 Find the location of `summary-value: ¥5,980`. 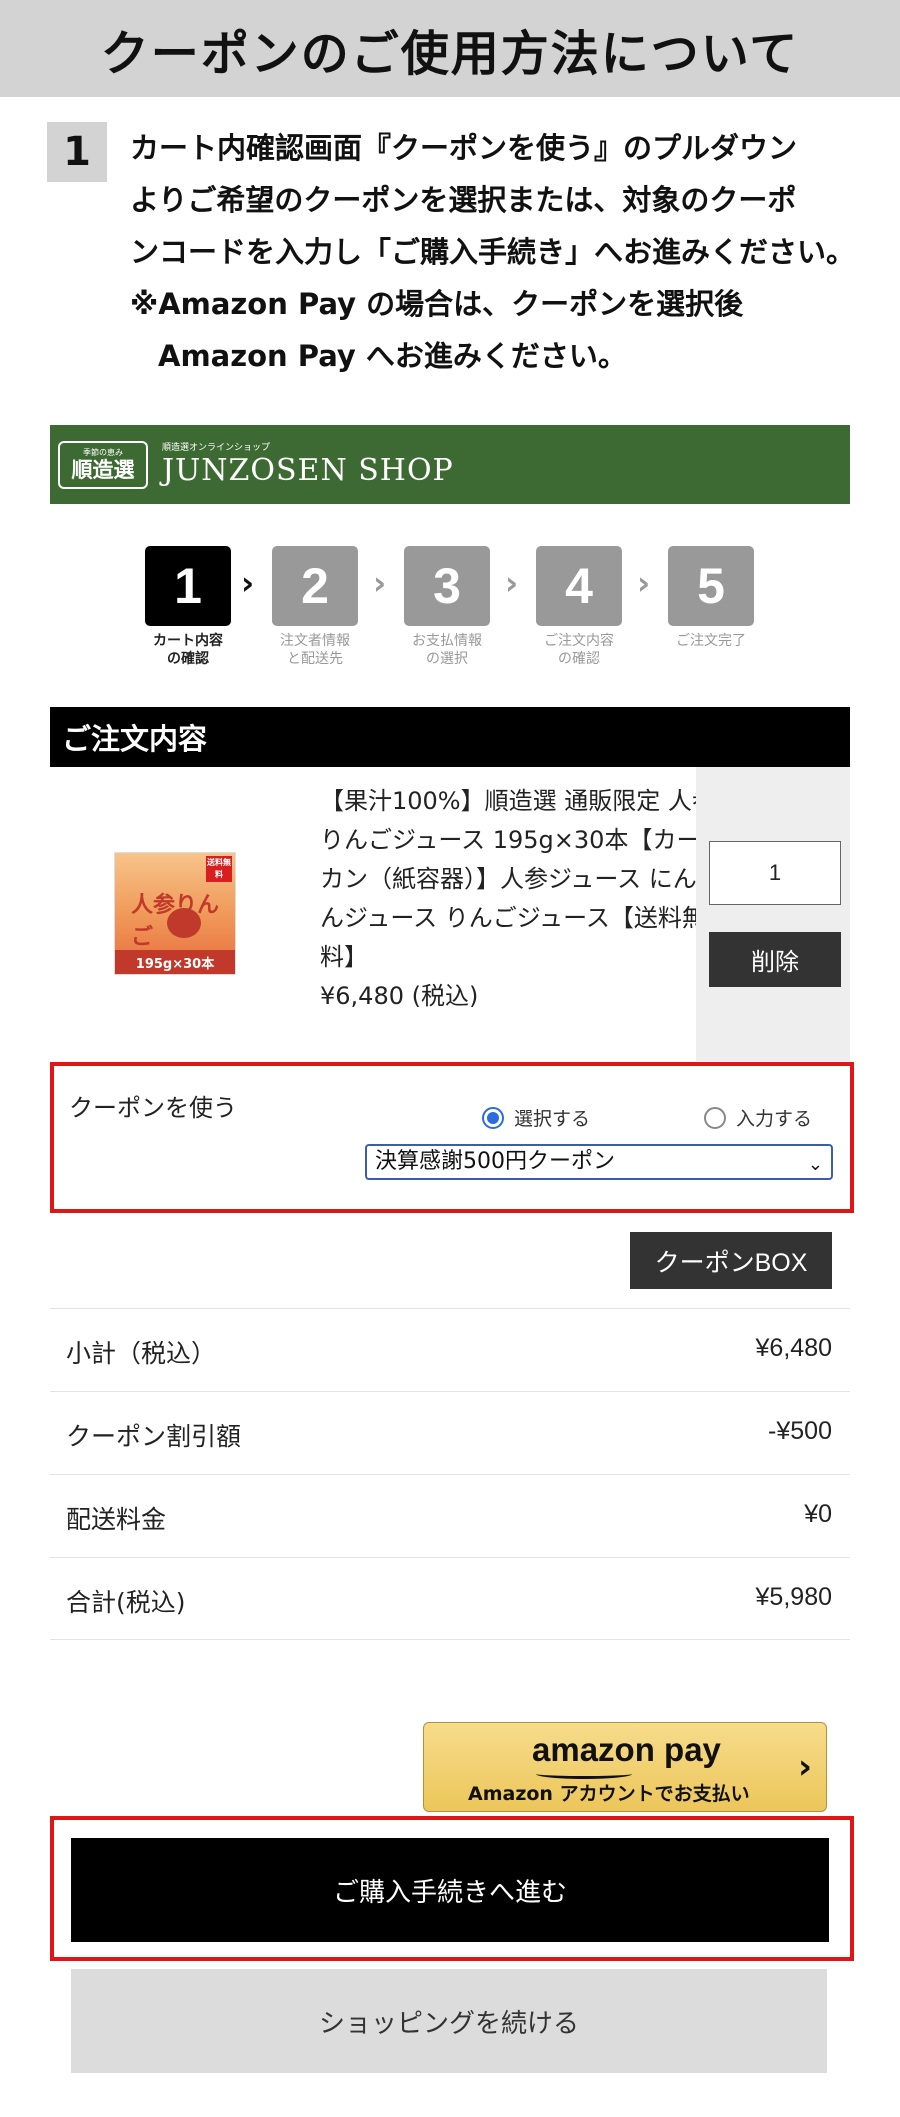

summary-value: ¥5,980 is located at coordinates (793, 1597).